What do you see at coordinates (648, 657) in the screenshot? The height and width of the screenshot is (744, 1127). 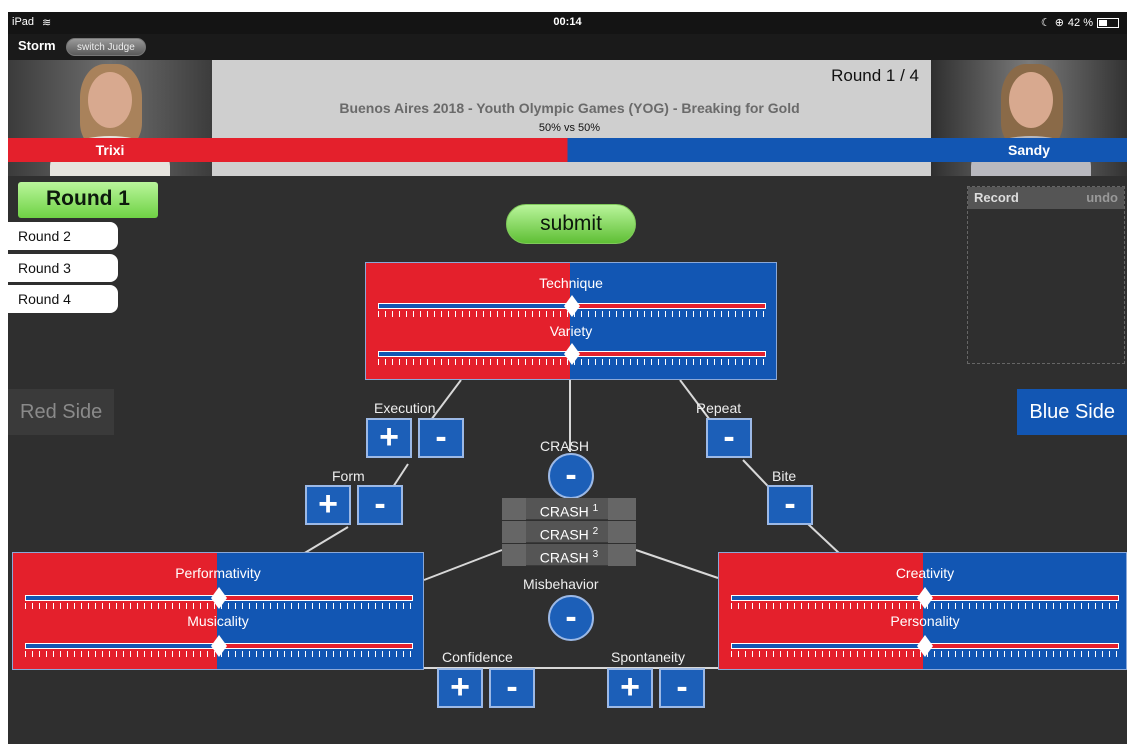 I see `spontaneity-label: Spontaneity` at bounding box center [648, 657].